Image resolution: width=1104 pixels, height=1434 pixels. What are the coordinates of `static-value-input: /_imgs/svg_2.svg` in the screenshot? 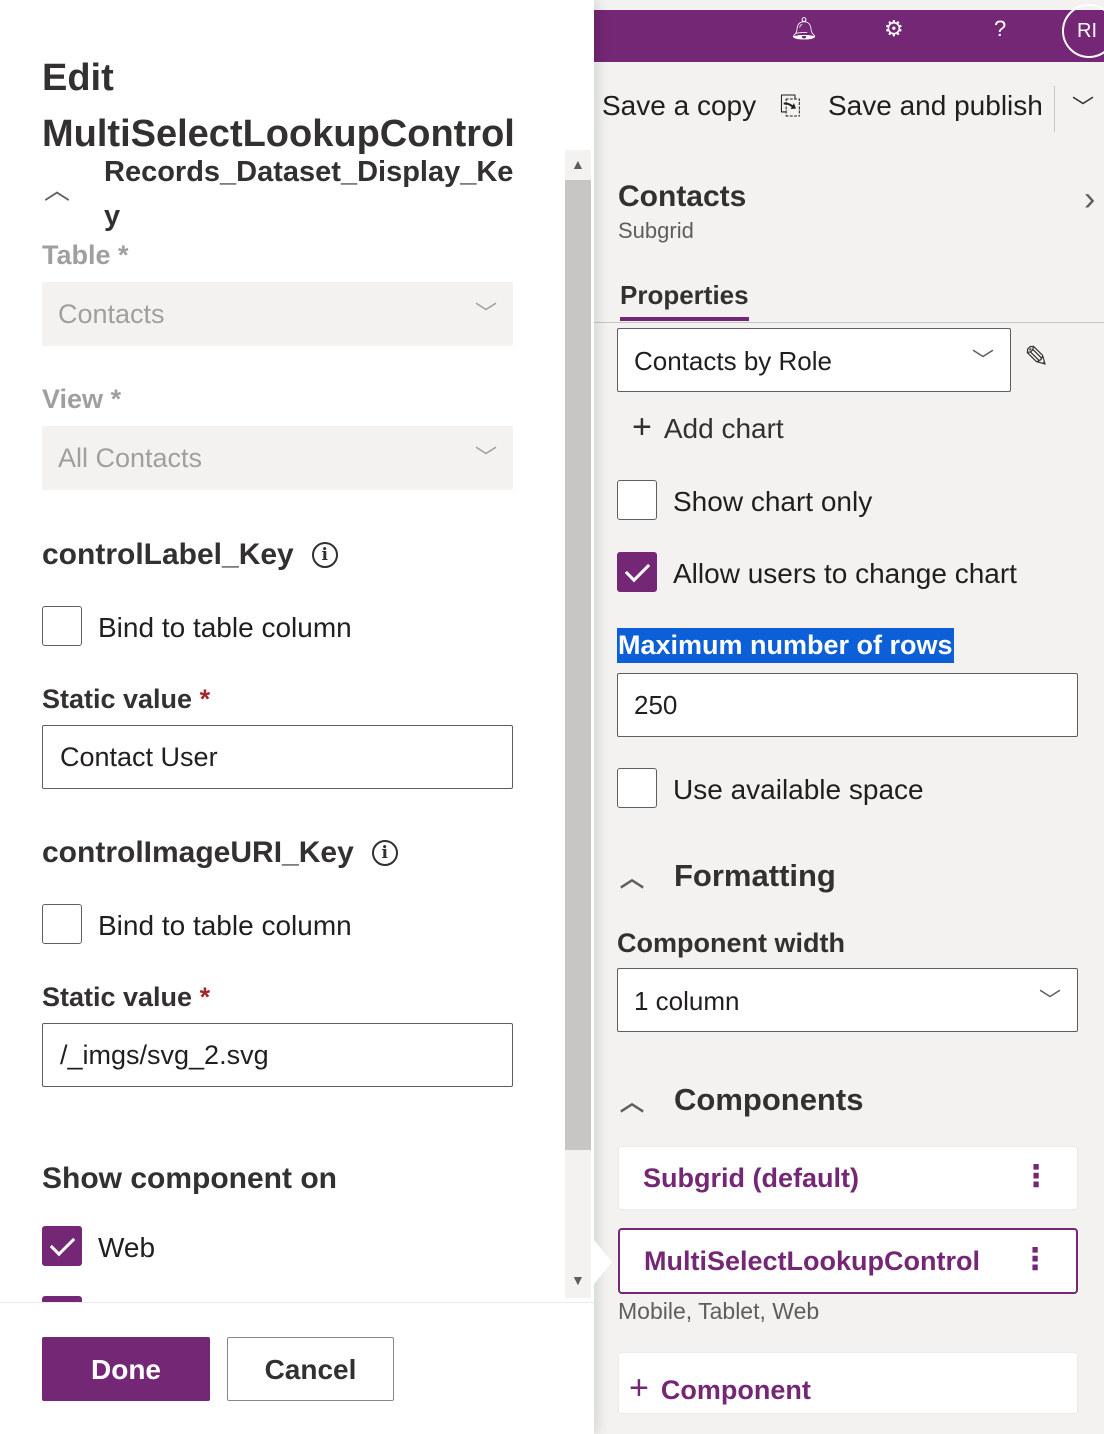 It's located at (277, 1055).